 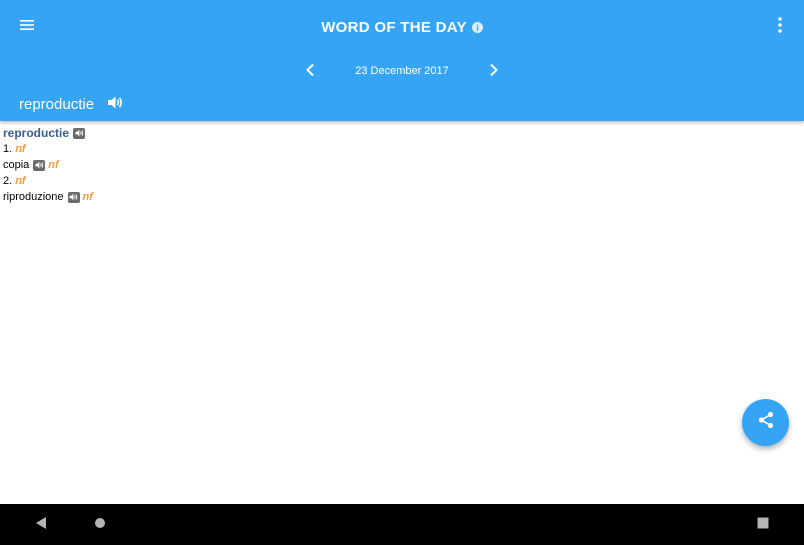 What do you see at coordinates (402, 524) in the screenshot?
I see `system-navigation-bar` at bounding box center [402, 524].